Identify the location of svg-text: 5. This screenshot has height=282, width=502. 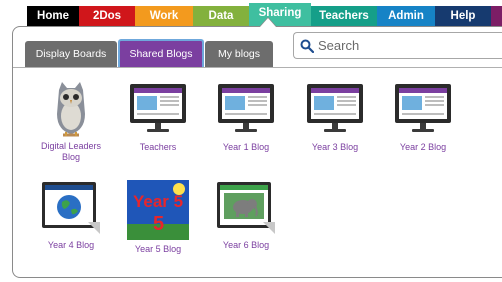
(158, 224).